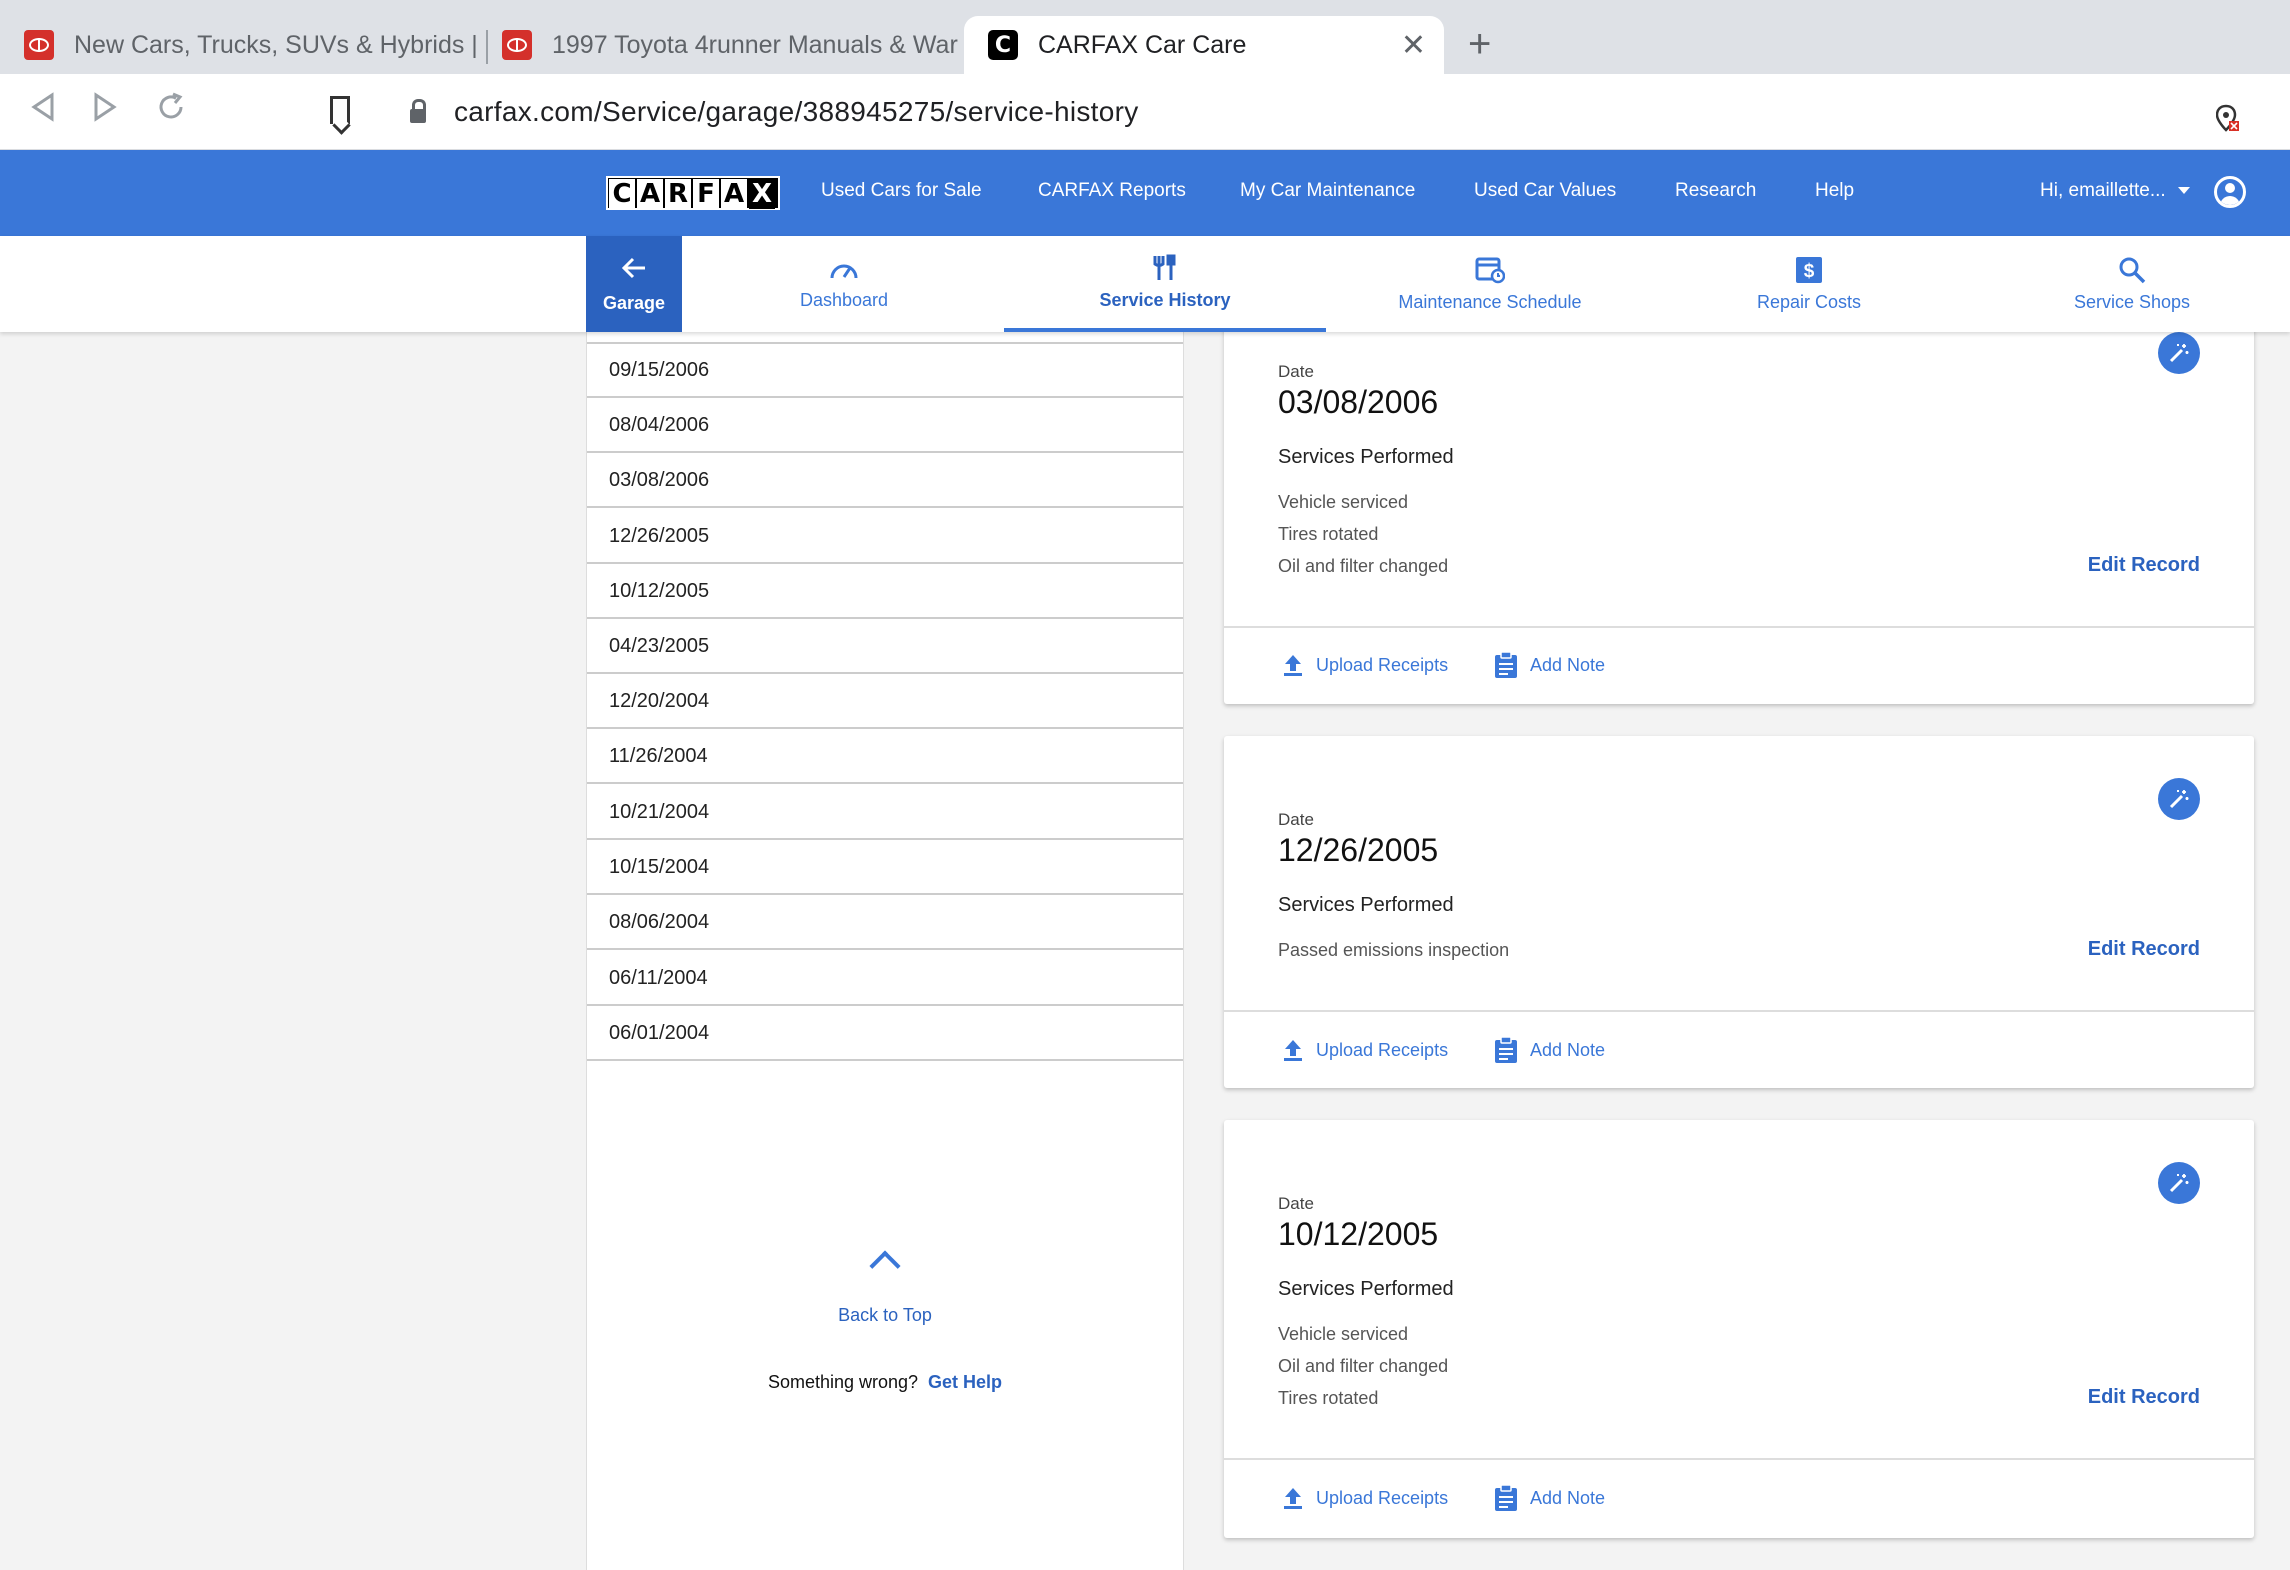  Describe the element at coordinates (1715, 191) in the screenshot. I see `nav-research: Research` at that location.